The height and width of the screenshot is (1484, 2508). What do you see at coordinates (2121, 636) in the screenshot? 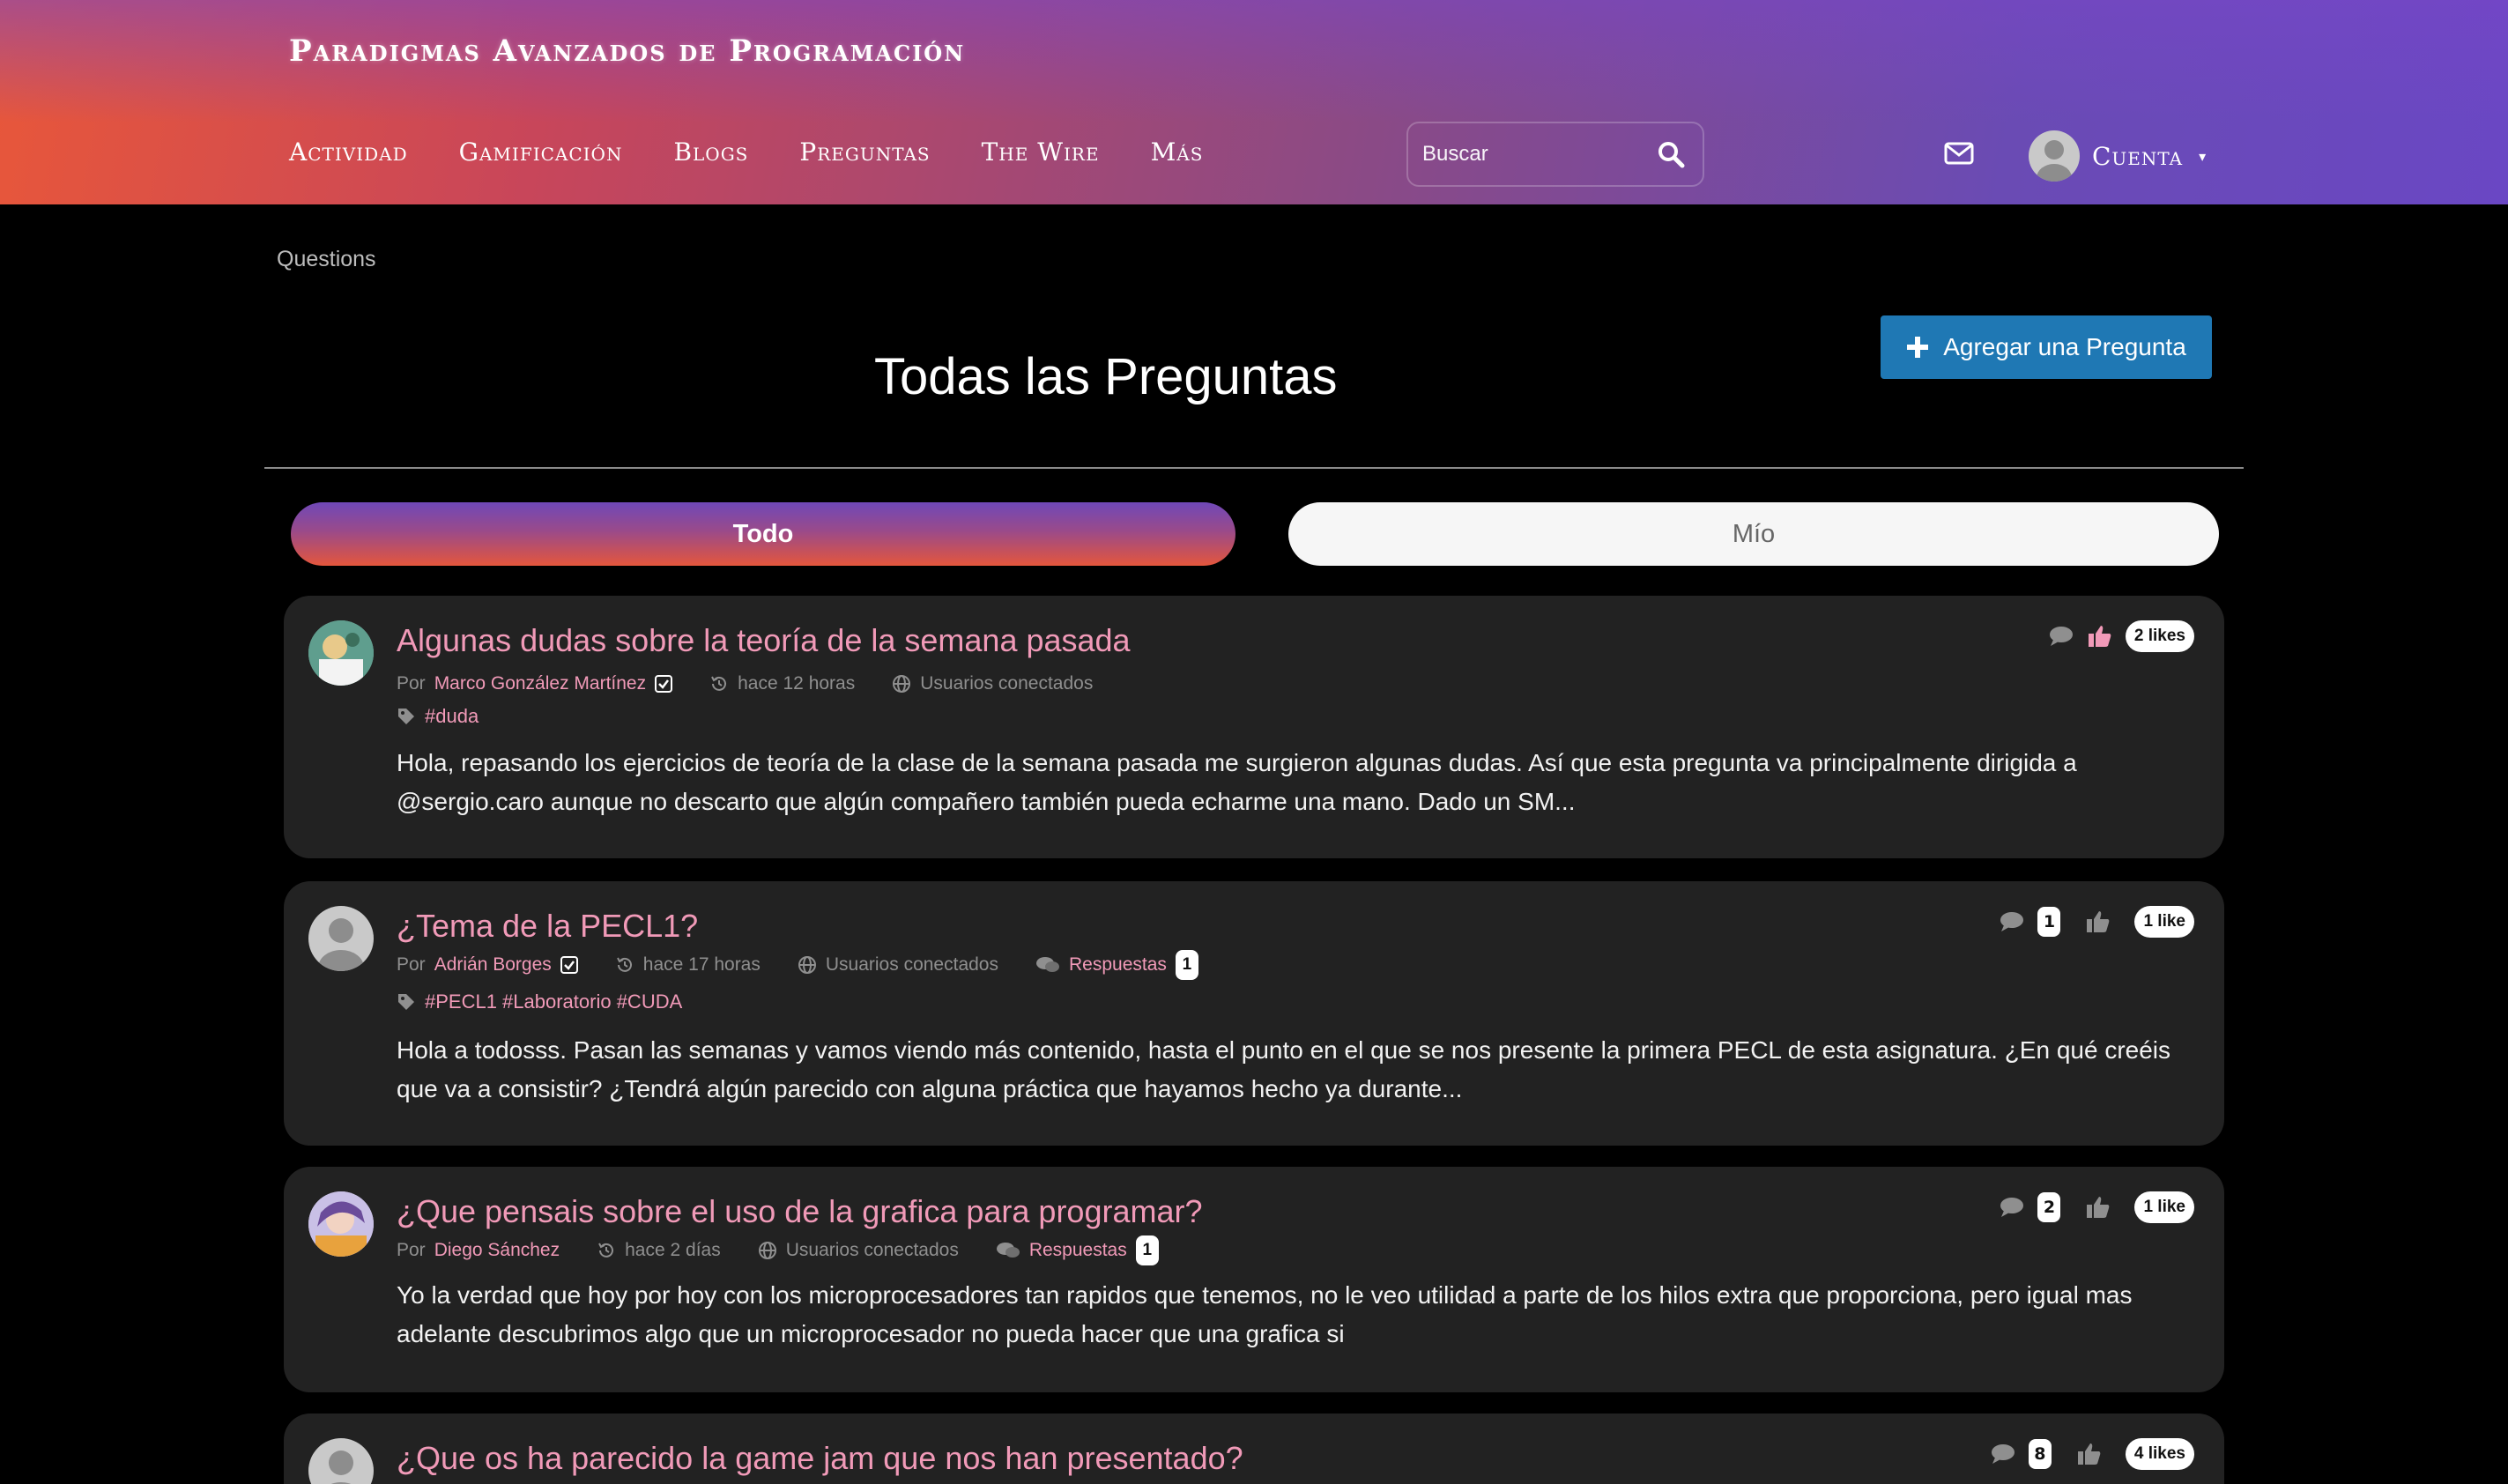
I see `question-actions: 2 likes` at bounding box center [2121, 636].